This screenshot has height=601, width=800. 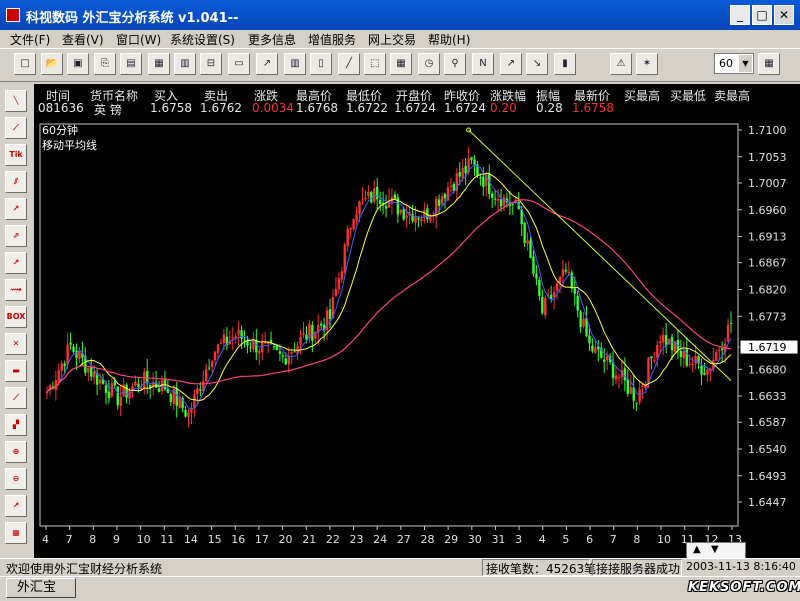 I want to click on BOX-icon: BOX, so click(x=16, y=316).